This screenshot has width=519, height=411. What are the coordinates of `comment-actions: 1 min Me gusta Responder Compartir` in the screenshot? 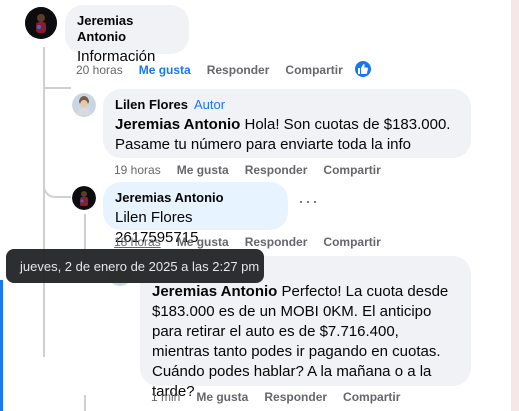 It's located at (283, 397).